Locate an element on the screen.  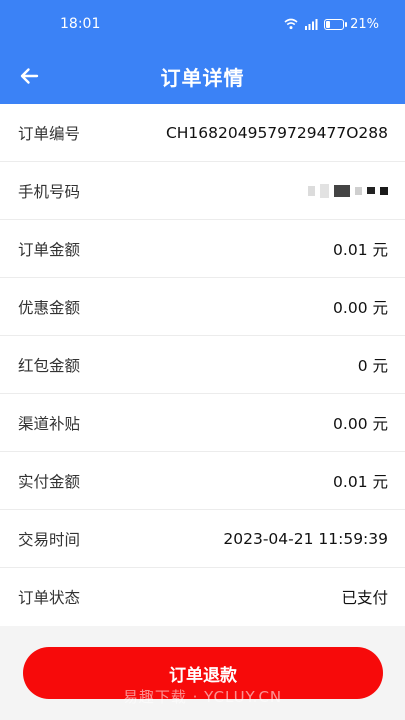
order-status-value: 已支付 is located at coordinates (364, 598).